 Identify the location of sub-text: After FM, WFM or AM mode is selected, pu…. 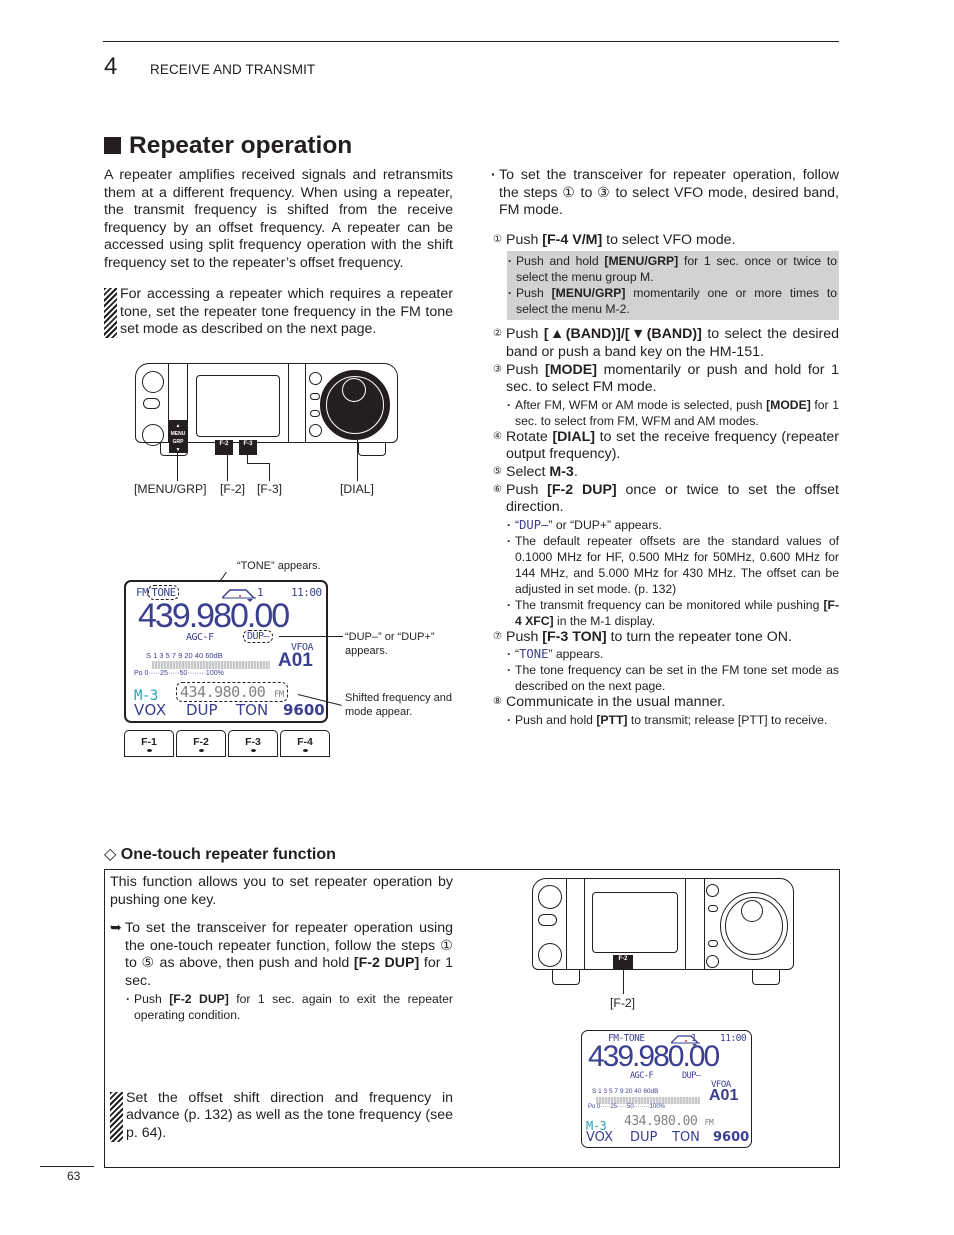
(641, 404).